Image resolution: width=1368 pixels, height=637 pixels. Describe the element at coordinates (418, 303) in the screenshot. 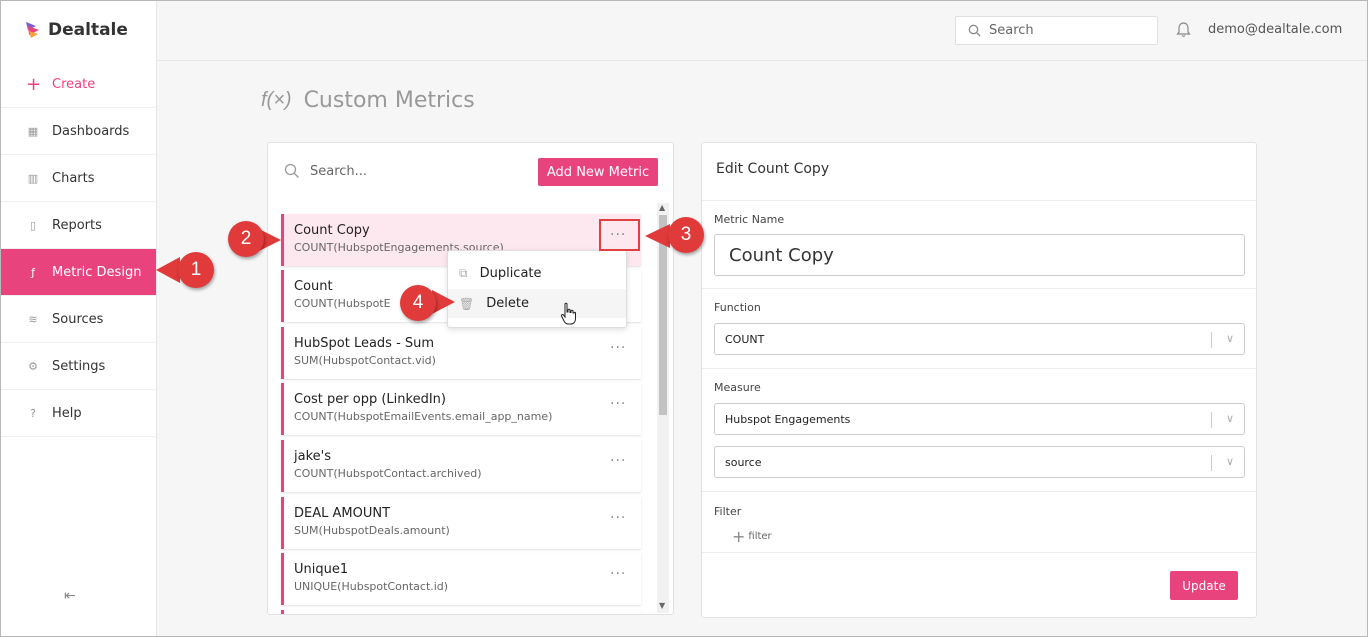

I see `callout-badge-4: 4` at that location.